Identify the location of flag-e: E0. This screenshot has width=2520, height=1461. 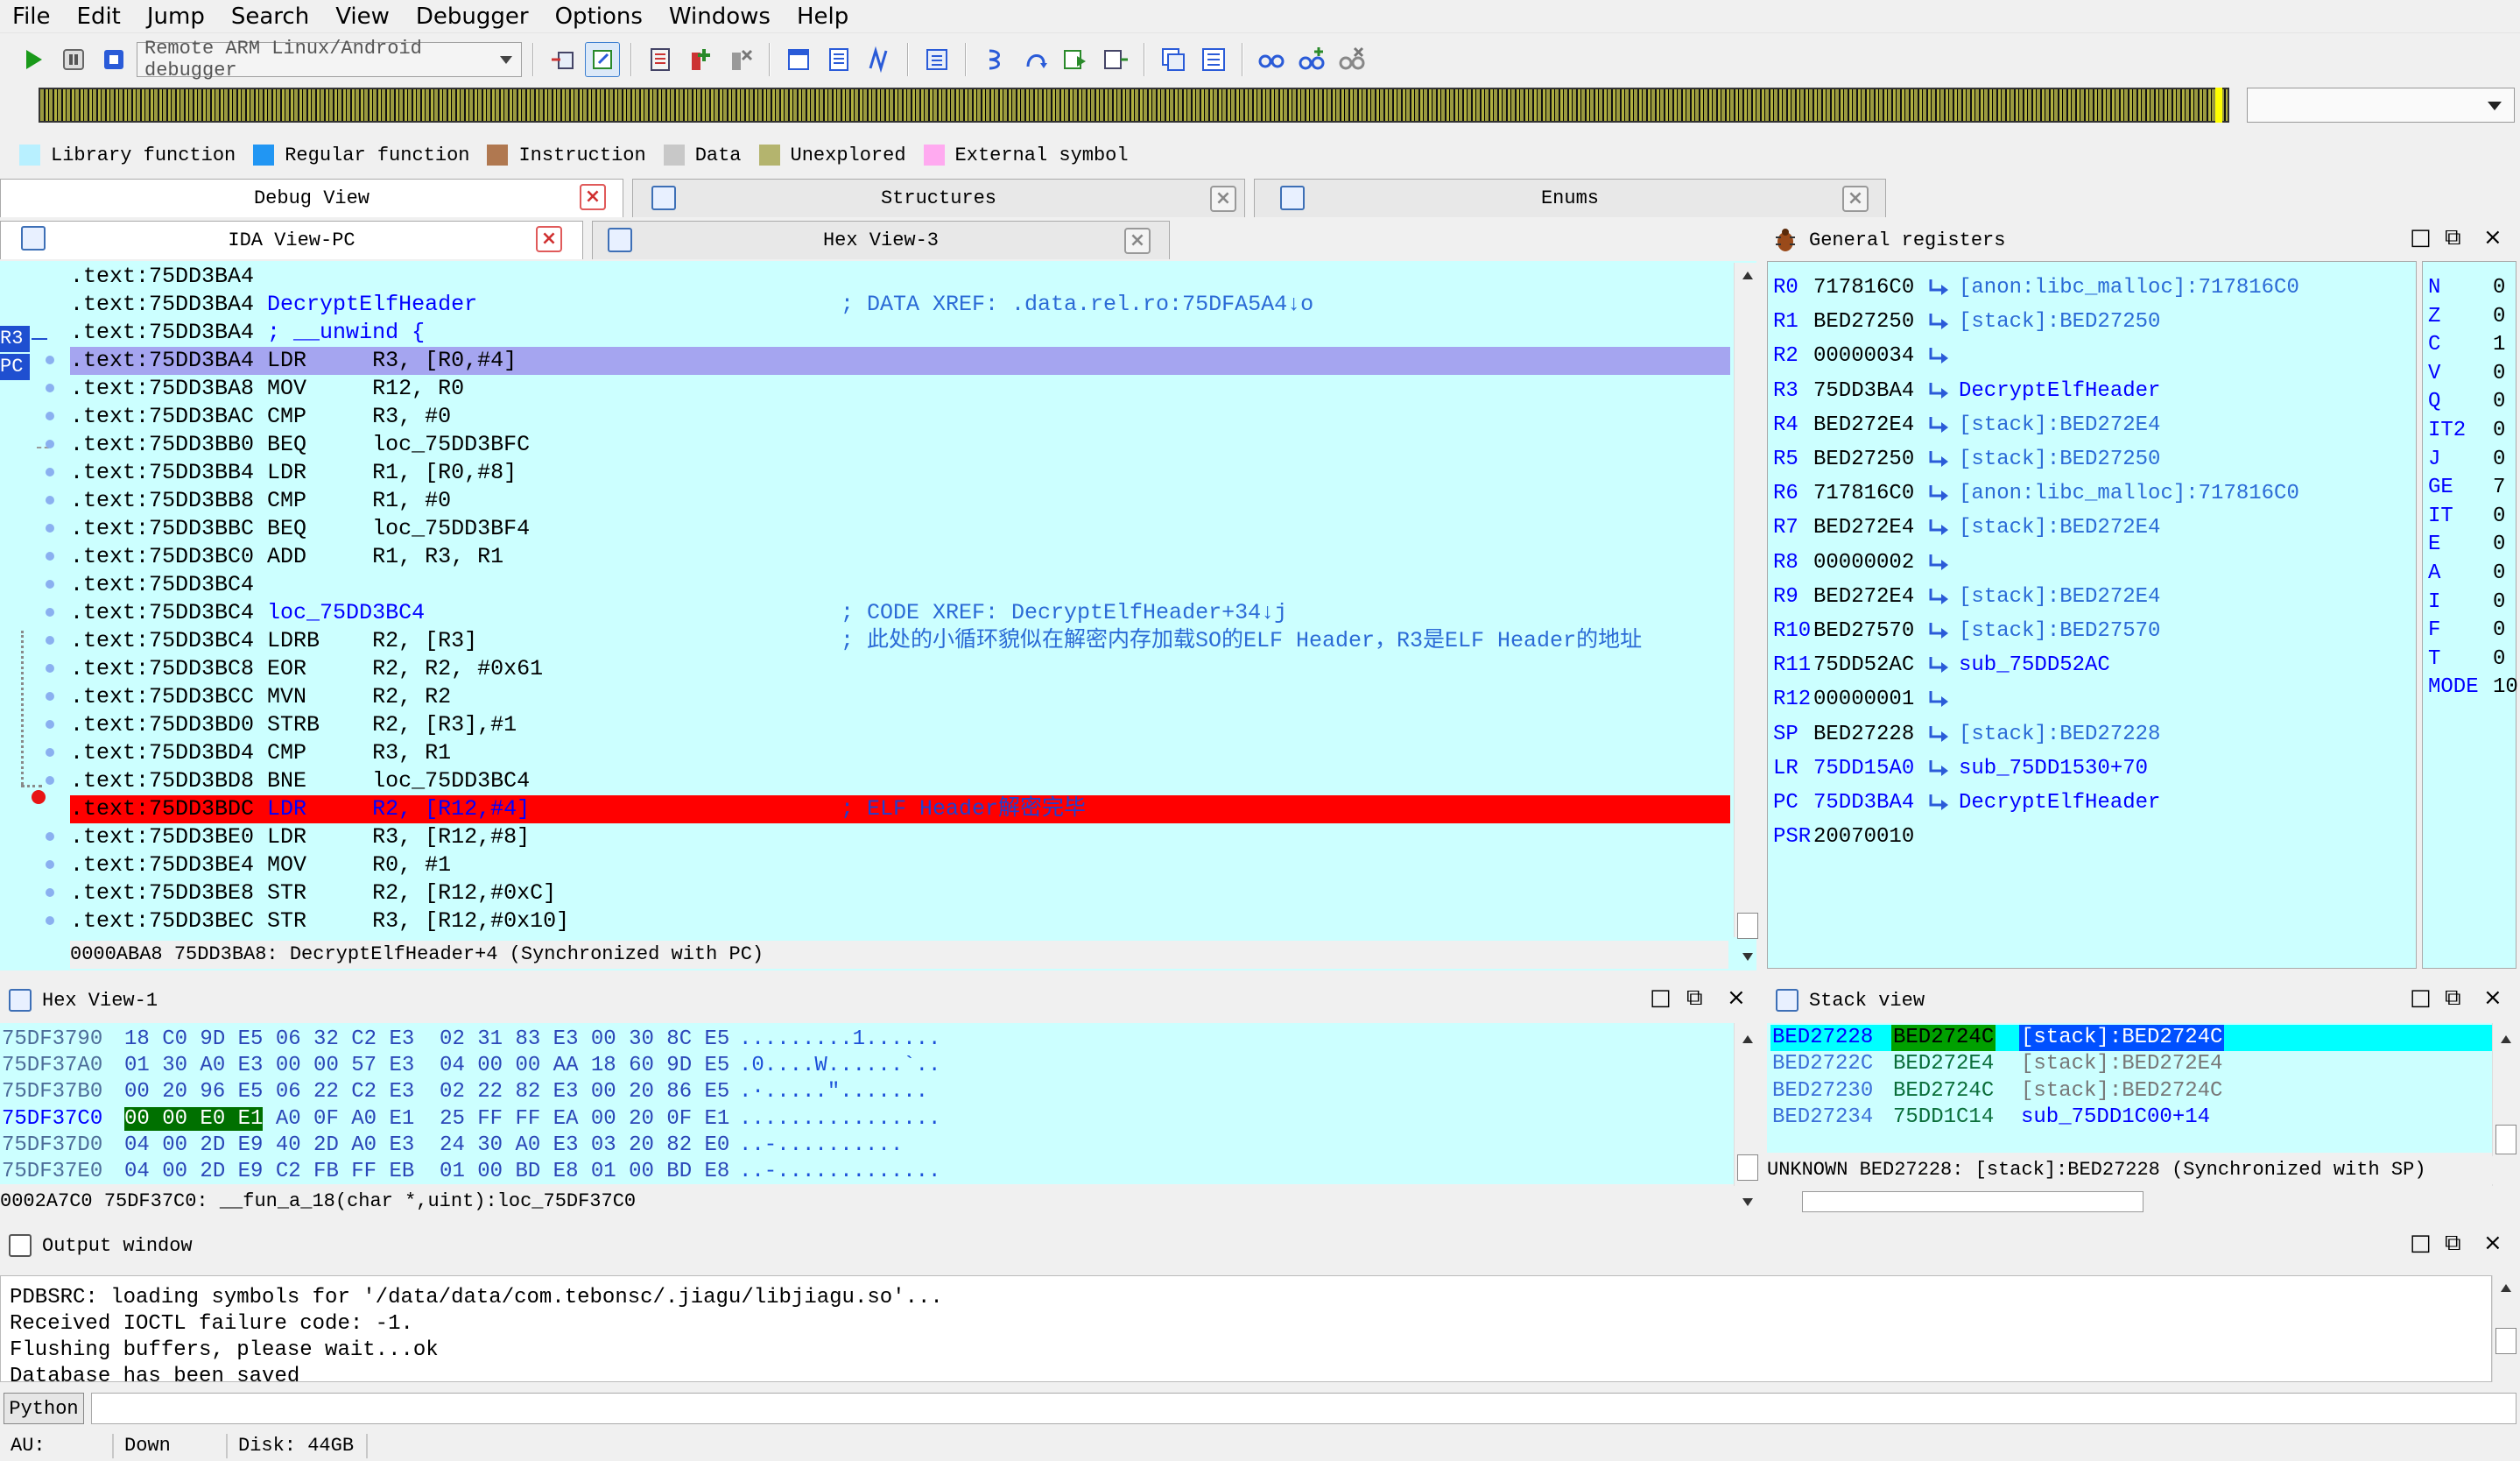
(2470, 545).